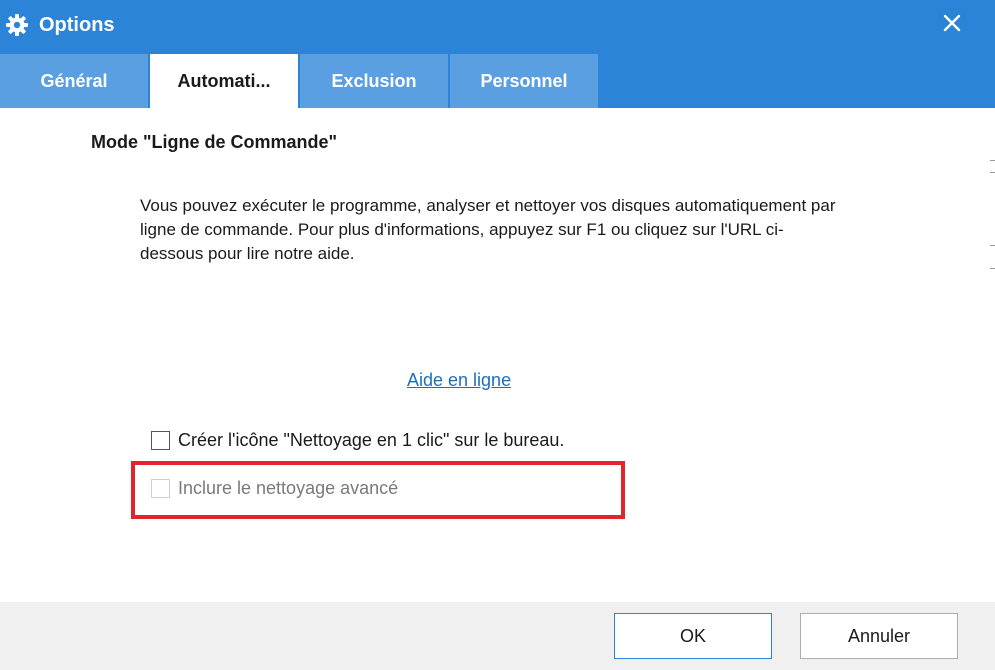 This screenshot has height=670, width=995. I want to click on tab-personal: Personnel, so click(524, 81).